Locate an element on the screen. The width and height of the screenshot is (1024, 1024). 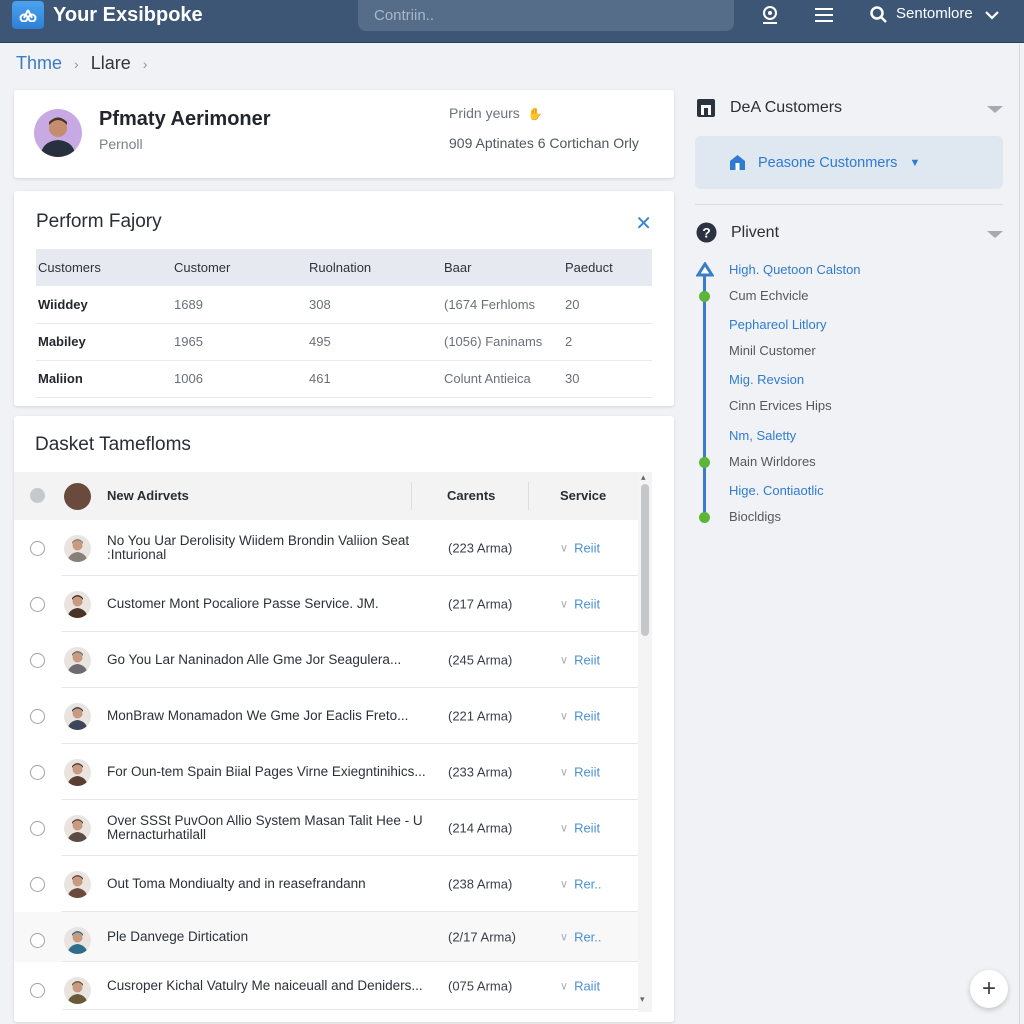
menu-button is located at coordinates (824, 15).